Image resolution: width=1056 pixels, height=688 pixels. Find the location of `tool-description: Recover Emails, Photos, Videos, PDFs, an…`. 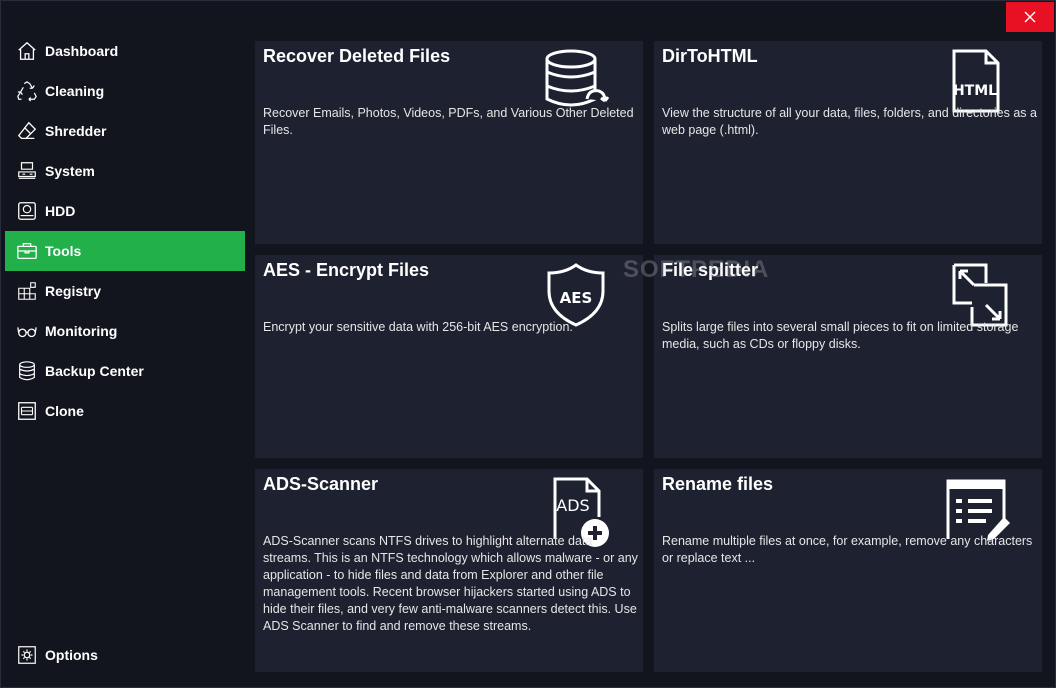

tool-description: Recover Emails, Photos, Videos, PDFs, an… is located at coordinates (448, 121).